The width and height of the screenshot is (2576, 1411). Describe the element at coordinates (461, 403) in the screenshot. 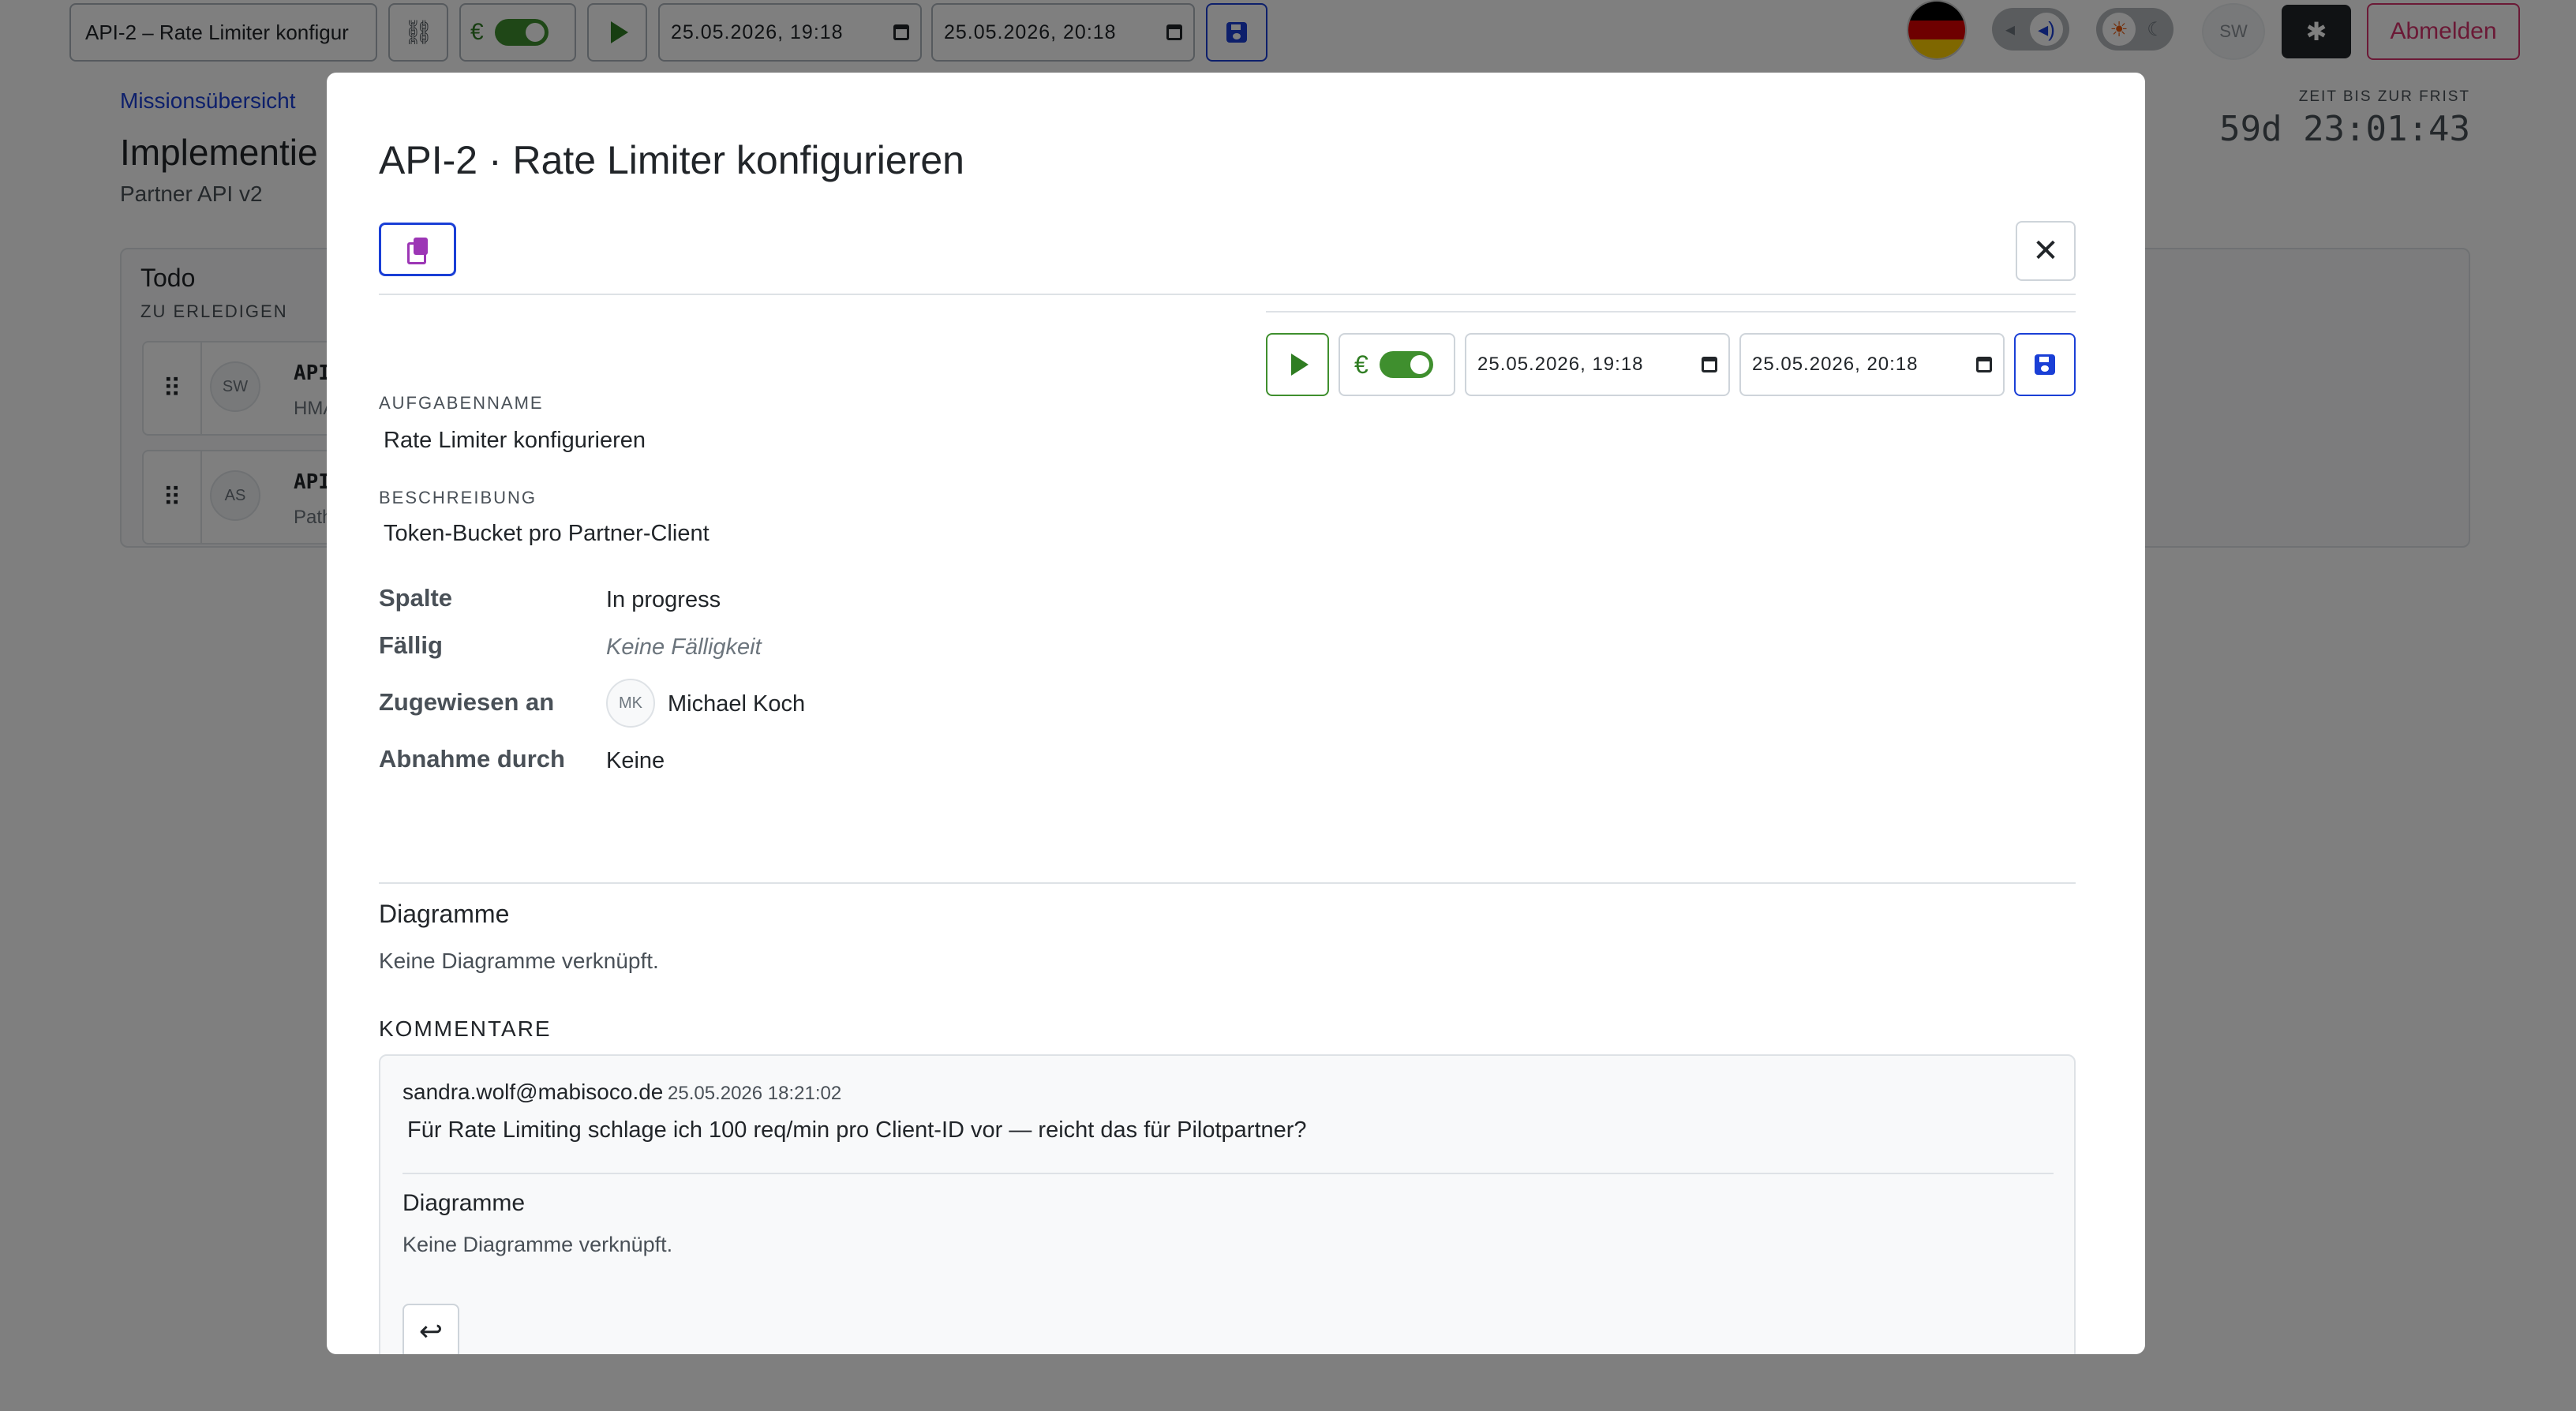

I see `task-name-label: AUFGABENNAME` at that location.